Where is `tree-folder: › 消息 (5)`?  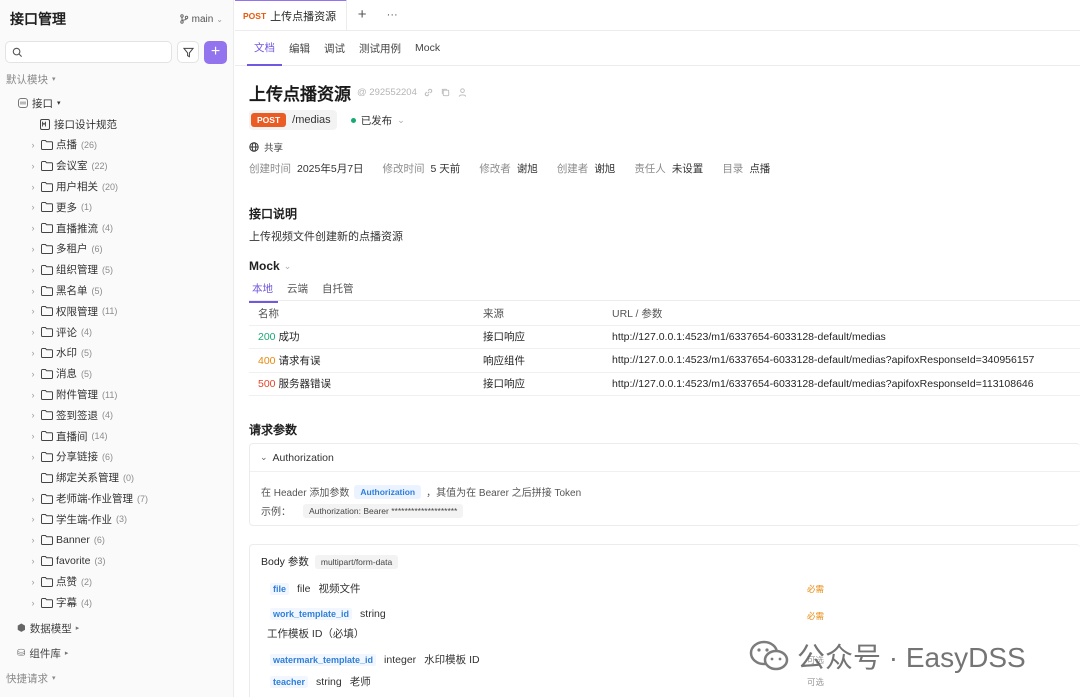
tree-folder: › 消息 (5) is located at coordinates (116, 373).